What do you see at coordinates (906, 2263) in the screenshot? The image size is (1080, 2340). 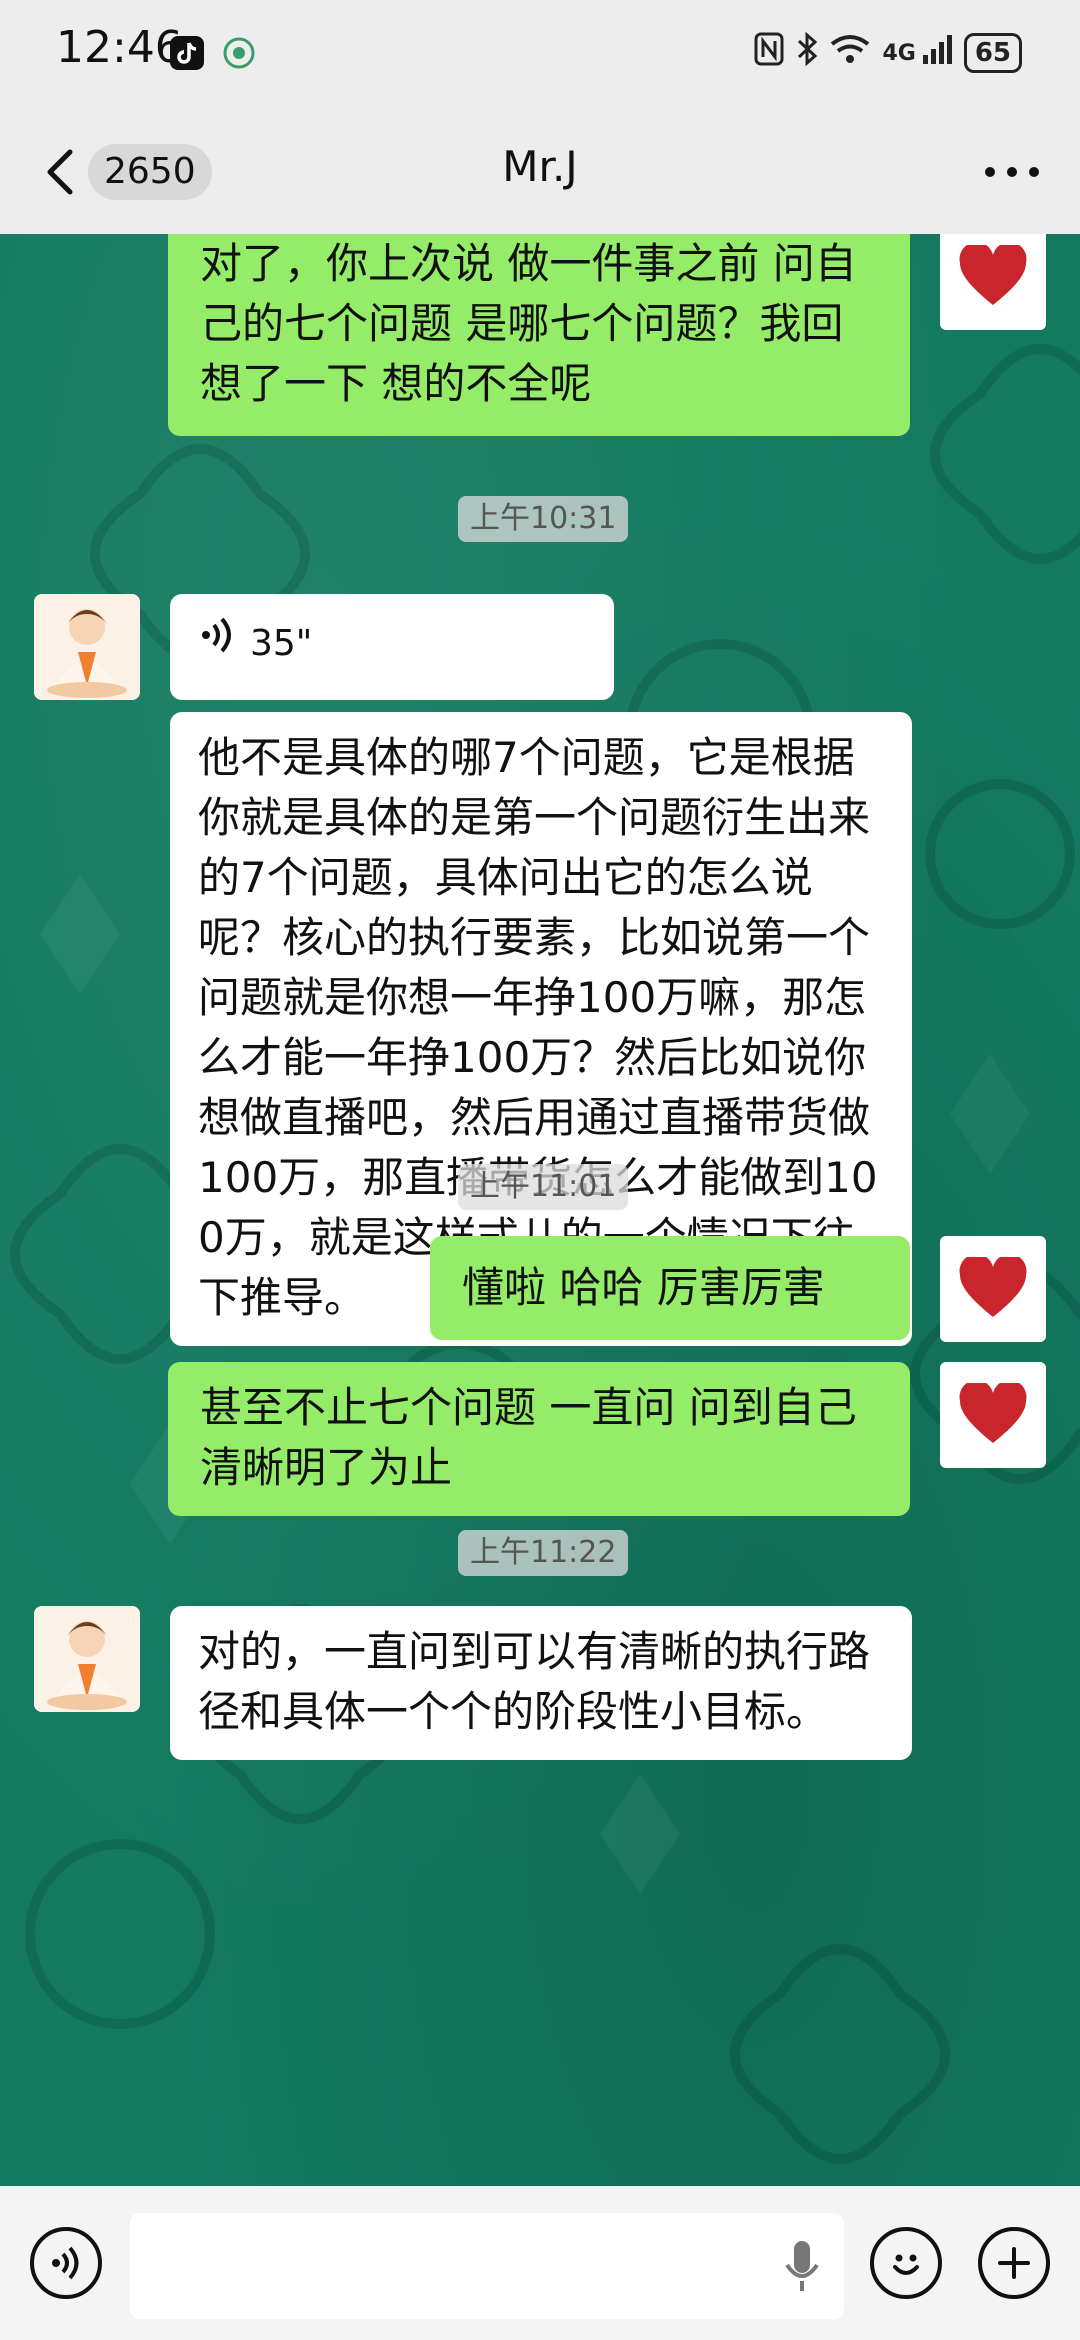 I see `emoji-icon` at bounding box center [906, 2263].